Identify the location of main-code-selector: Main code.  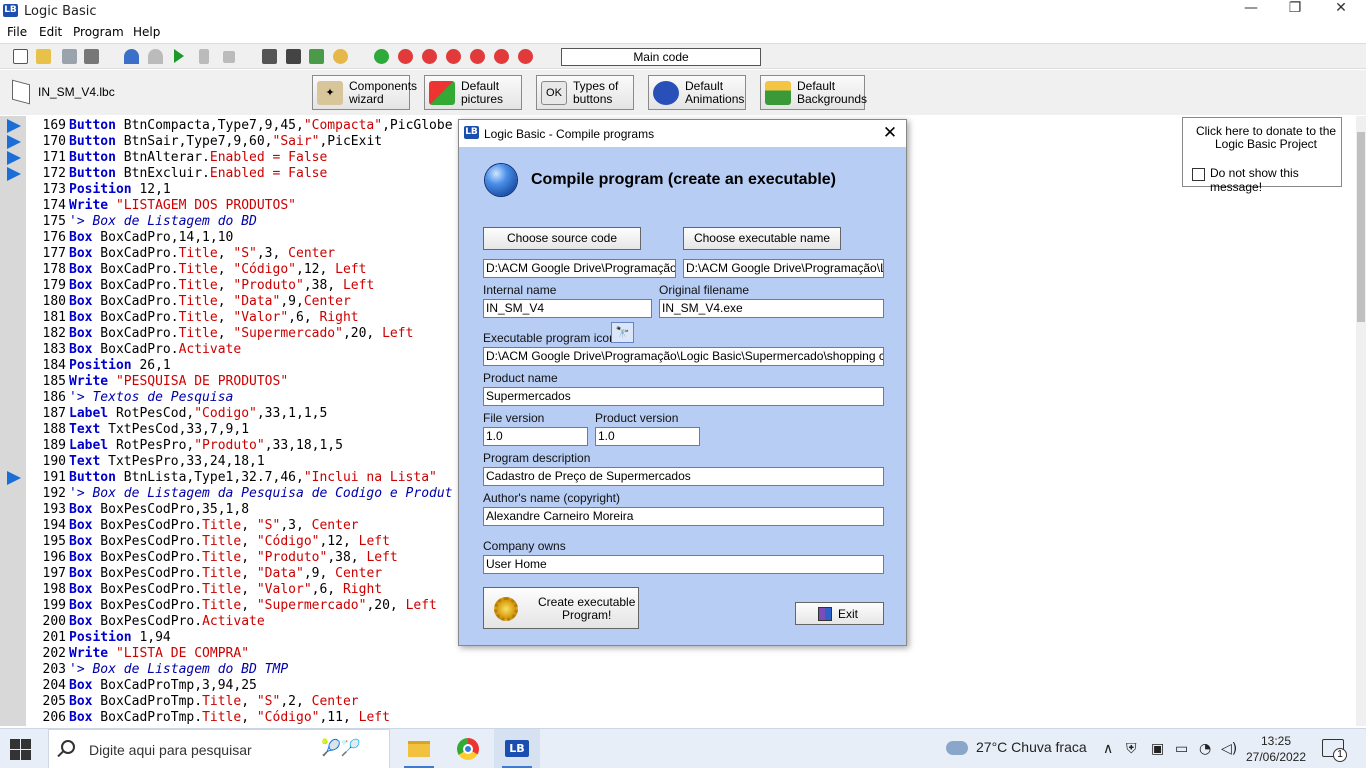
(661, 57).